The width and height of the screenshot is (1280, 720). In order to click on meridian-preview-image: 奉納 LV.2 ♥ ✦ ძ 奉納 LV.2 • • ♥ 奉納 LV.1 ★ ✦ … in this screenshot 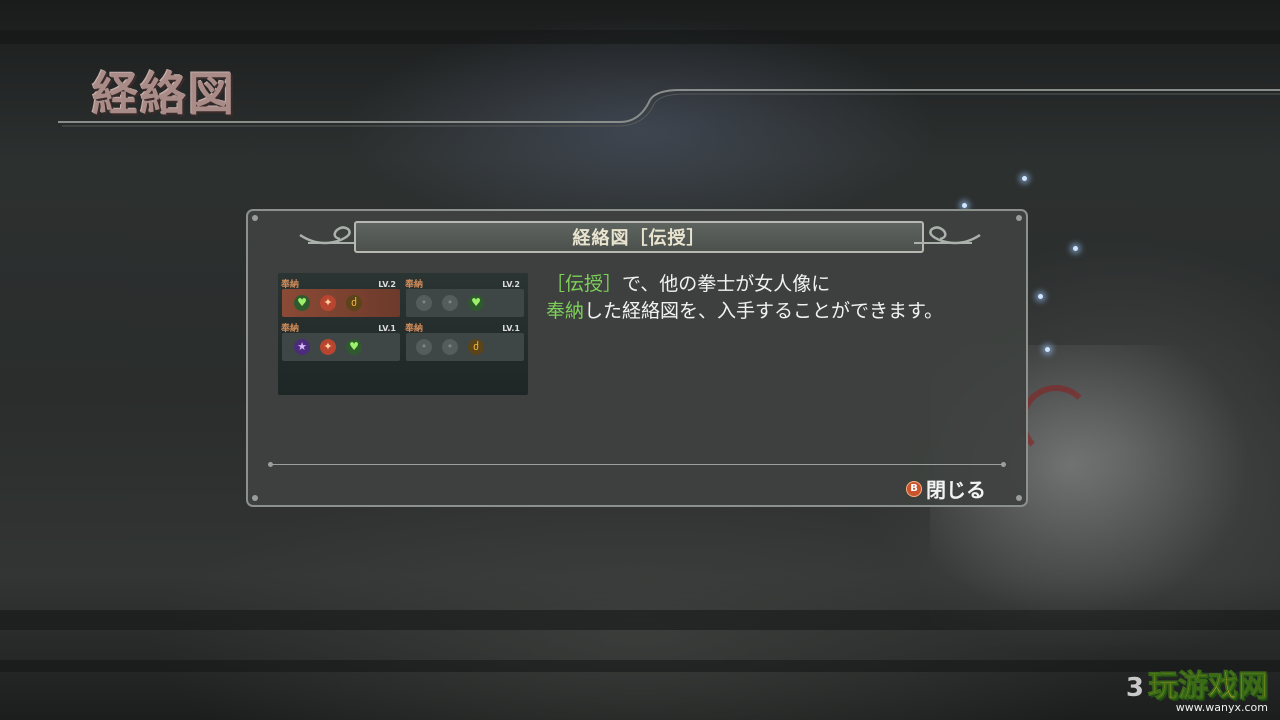, I will do `click(403, 334)`.